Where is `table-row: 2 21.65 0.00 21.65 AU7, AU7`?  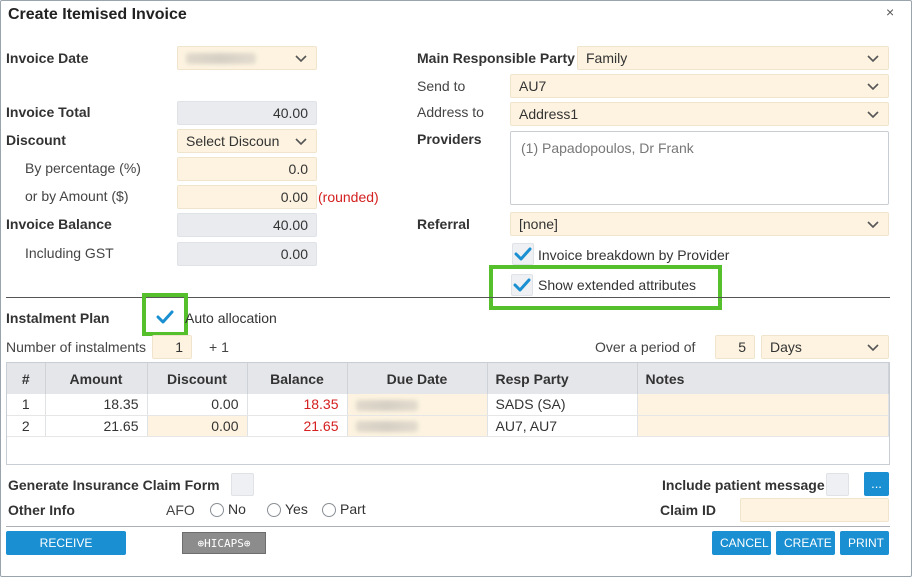 table-row: 2 21.65 0.00 21.65 AU7, AU7 is located at coordinates (448, 426).